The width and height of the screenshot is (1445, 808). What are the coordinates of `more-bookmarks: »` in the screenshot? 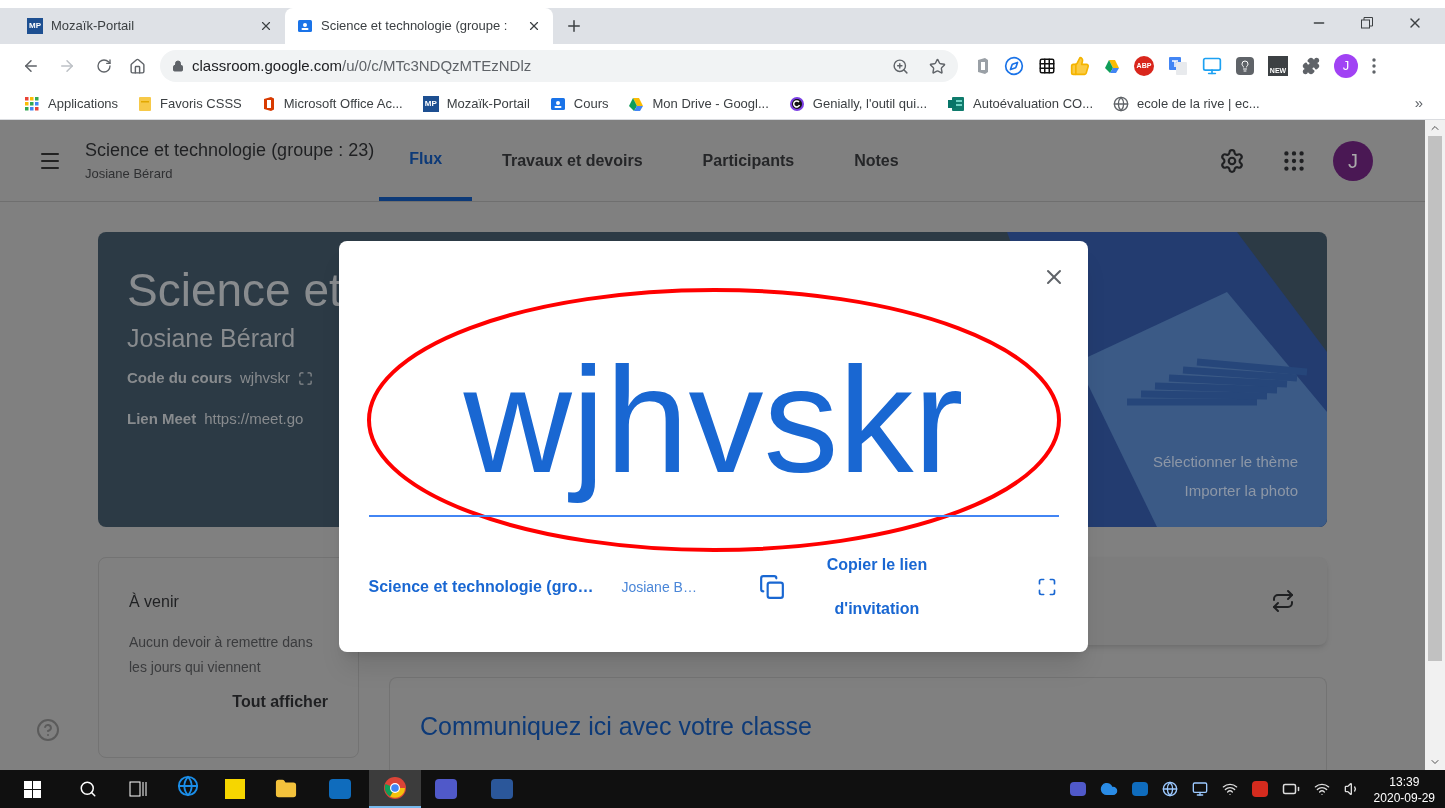 It's located at (1418, 103).